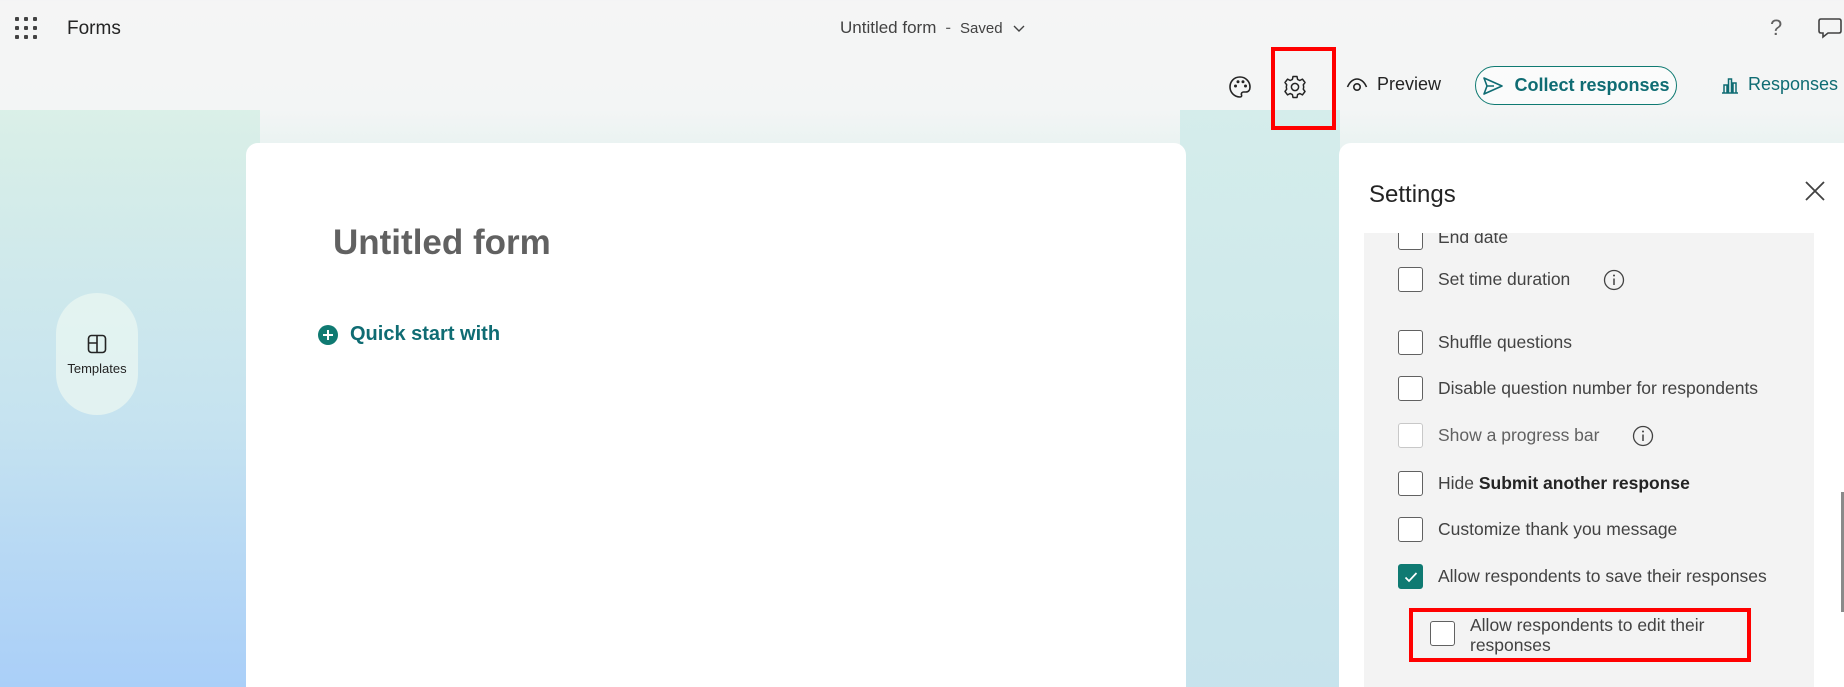  I want to click on disable-question-number-checkbox, so click(1410, 388).